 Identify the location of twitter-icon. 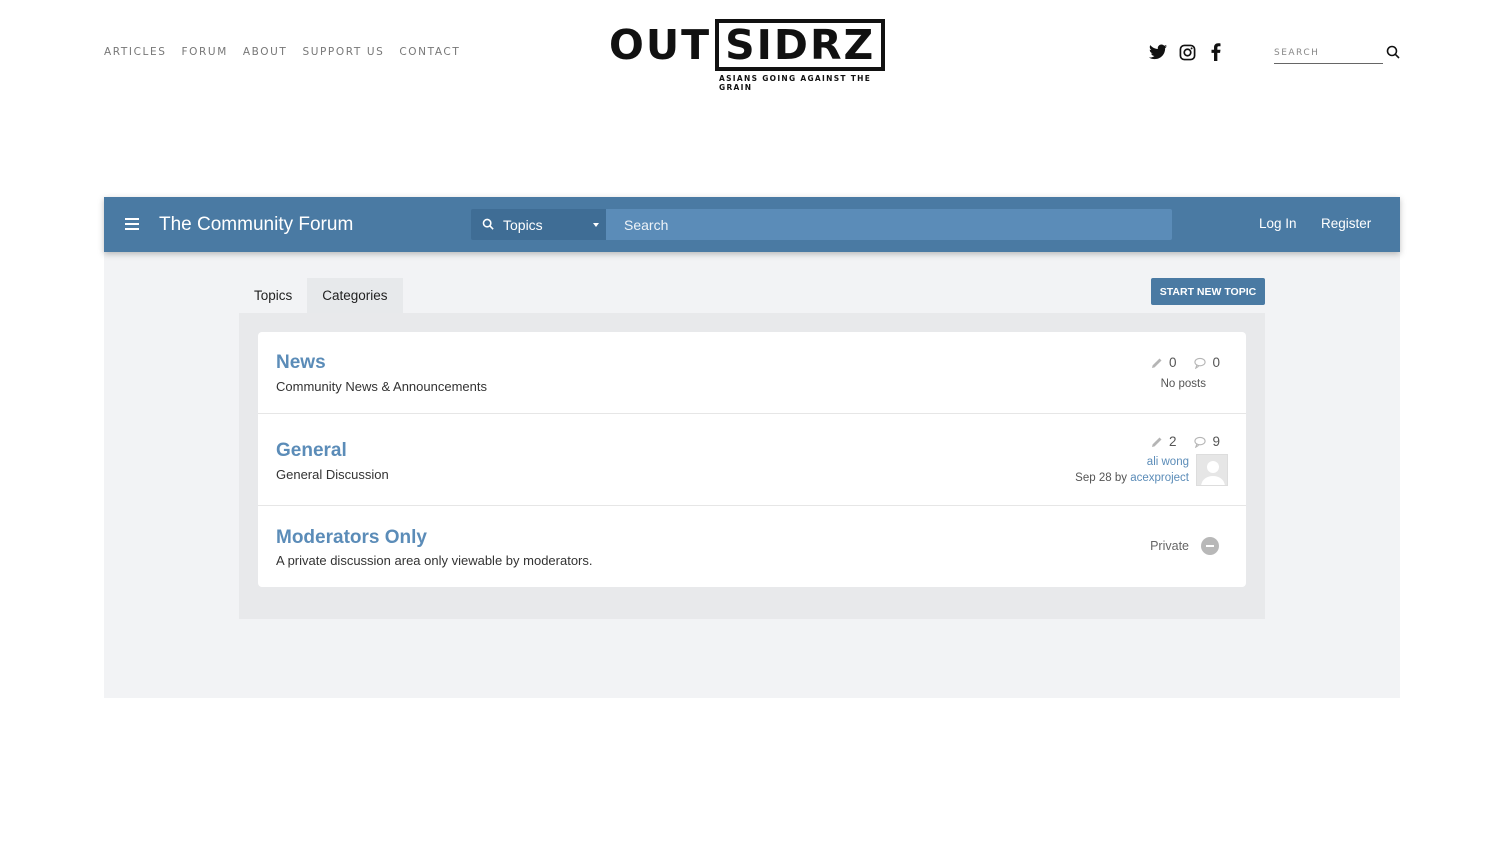
(1158, 52).